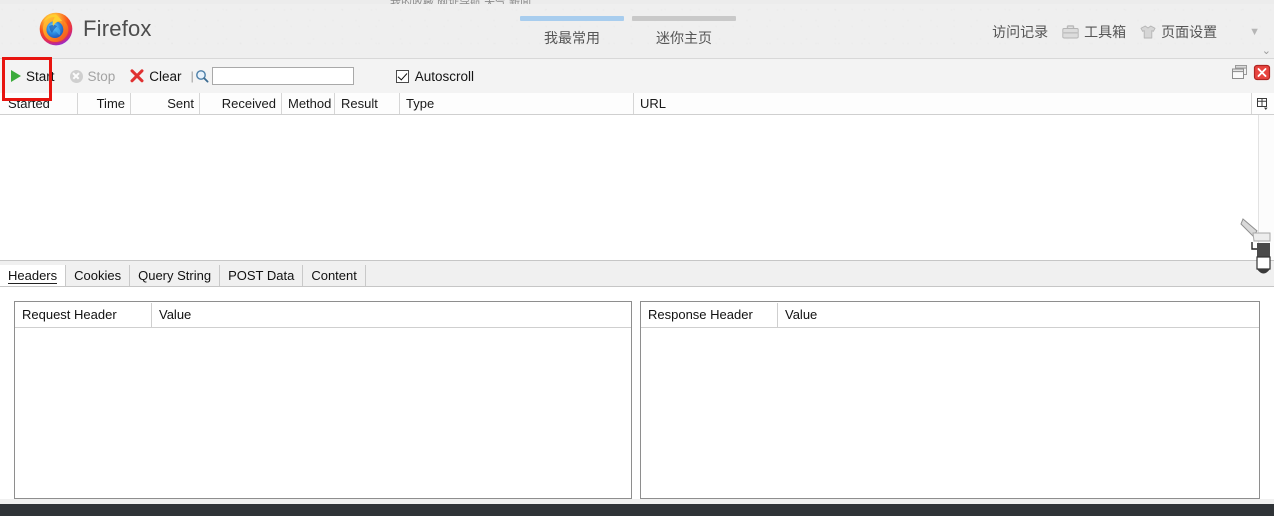 This screenshot has width=1274, height=516. What do you see at coordinates (1266, 187) in the screenshot?
I see `grid-vertical-scrollbar` at bounding box center [1266, 187].